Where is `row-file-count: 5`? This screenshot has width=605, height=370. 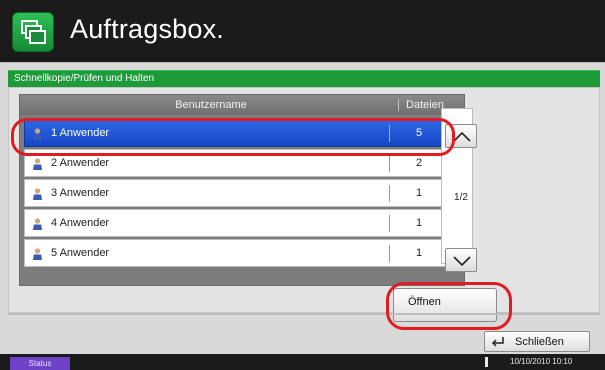 row-file-count: 5 is located at coordinates (419, 133).